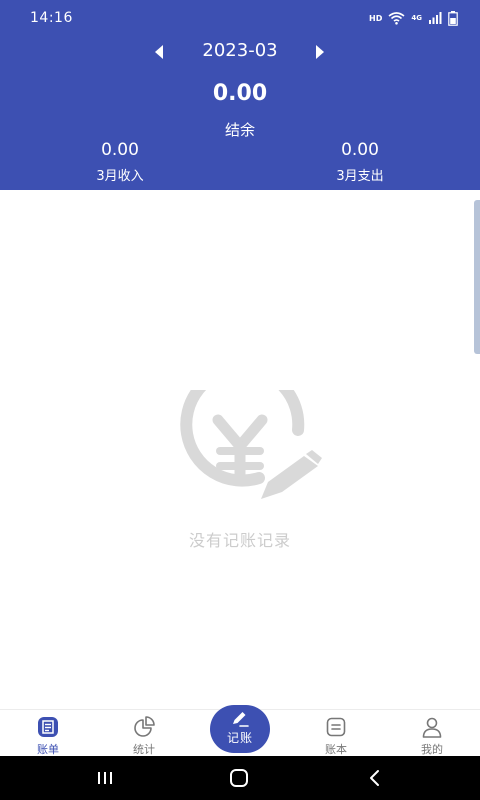 The image size is (480, 800). I want to click on tab-label: 账单, so click(48, 749).